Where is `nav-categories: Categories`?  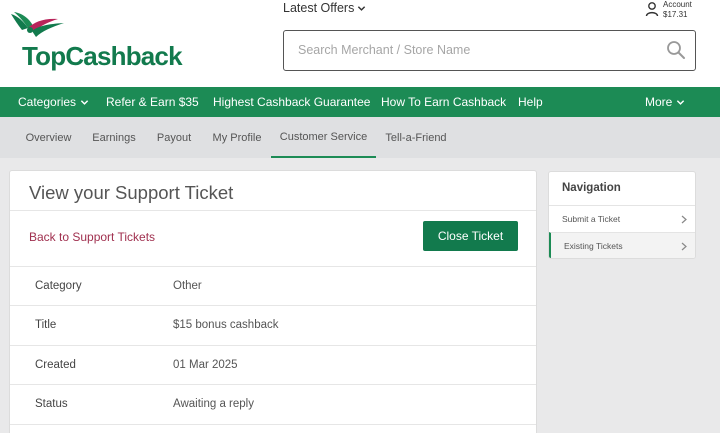
nav-categories: Categories is located at coordinates (53, 102).